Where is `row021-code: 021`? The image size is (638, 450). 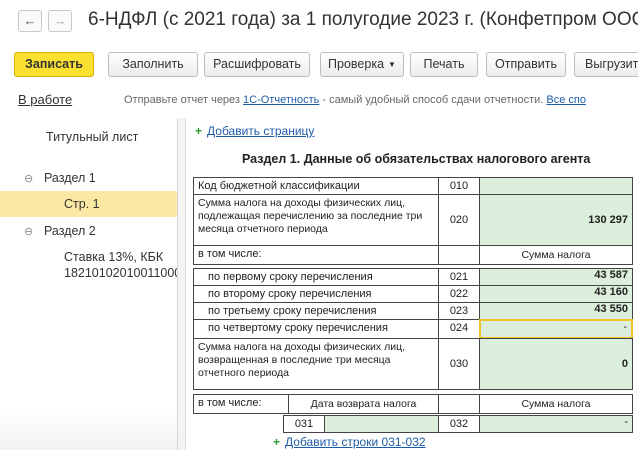 row021-code: 021 is located at coordinates (459, 277).